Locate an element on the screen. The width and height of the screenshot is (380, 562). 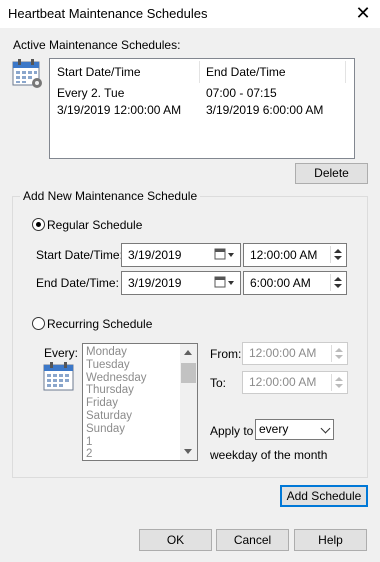
regular-schedule-radio is located at coordinates (38, 224).